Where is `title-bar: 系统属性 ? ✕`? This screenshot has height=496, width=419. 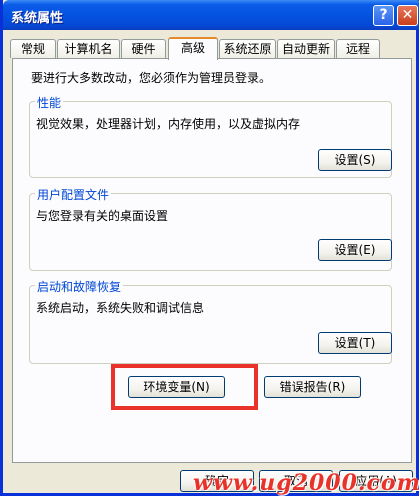
title-bar: 系统属性 ? ✕ is located at coordinates (211, 15).